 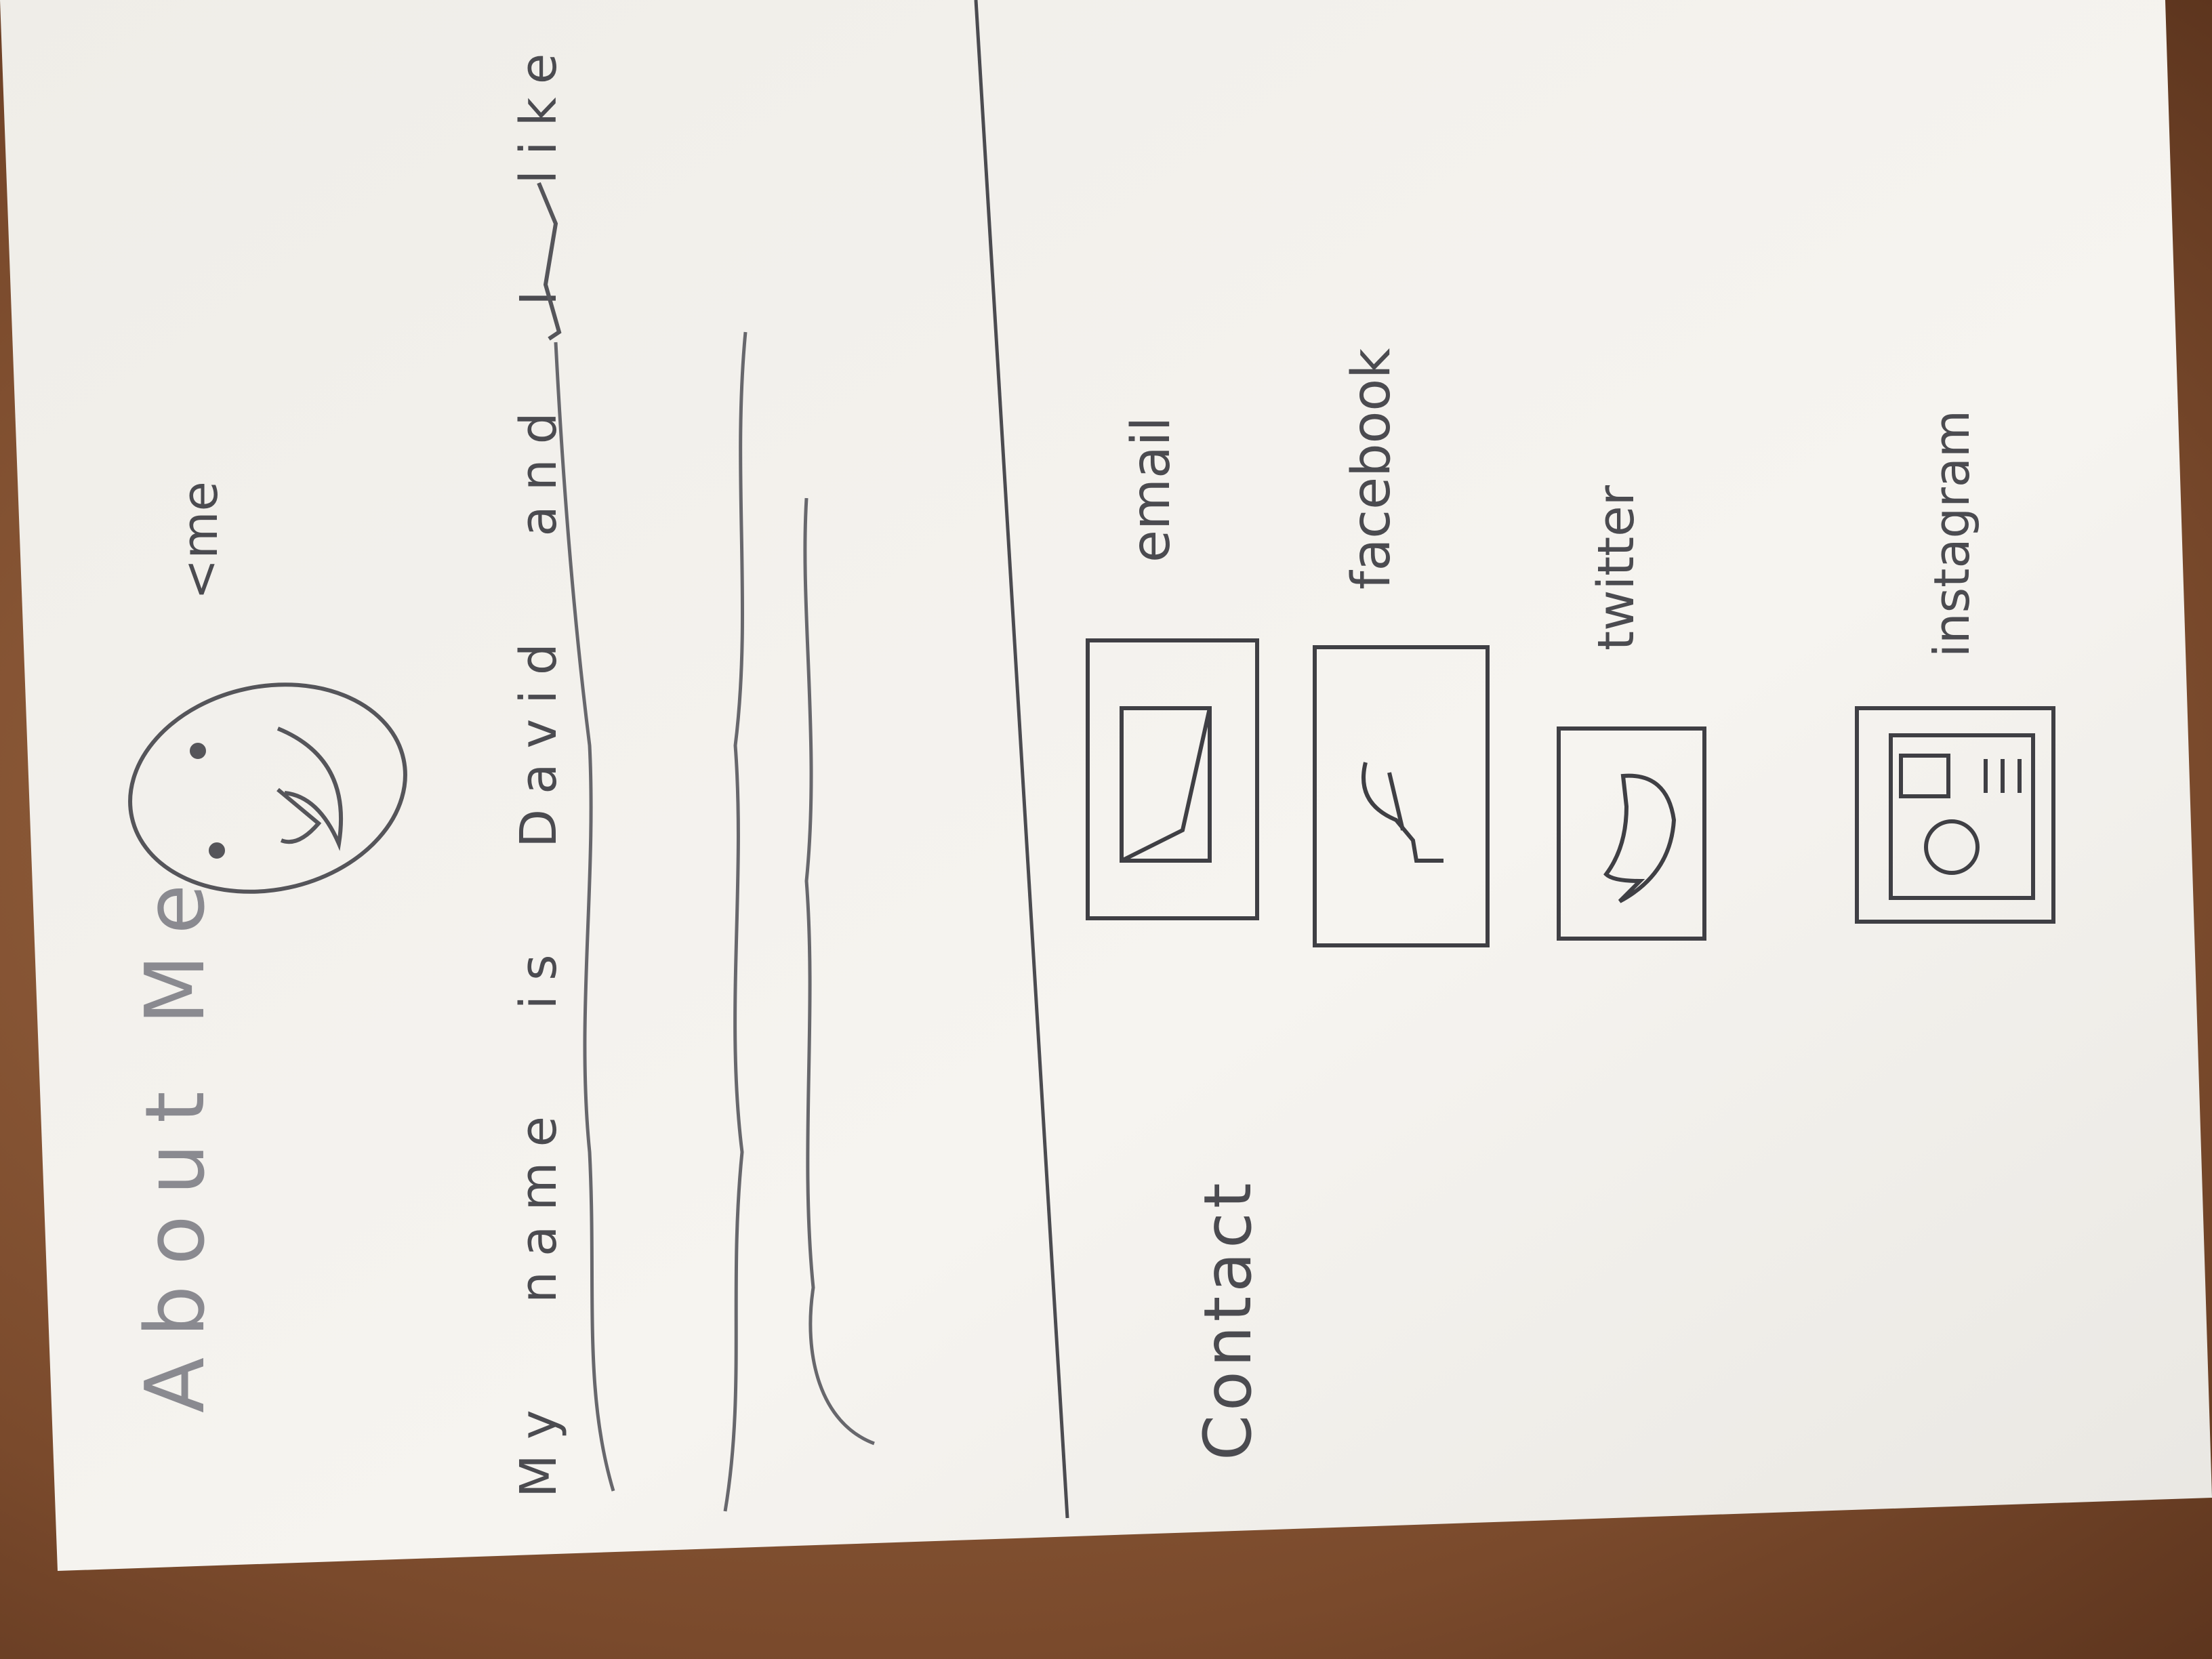 What do you see at coordinates (1371, 469) in the screenshot?
I see `facebook-label: facebook` at bounding box center [1371, 469].